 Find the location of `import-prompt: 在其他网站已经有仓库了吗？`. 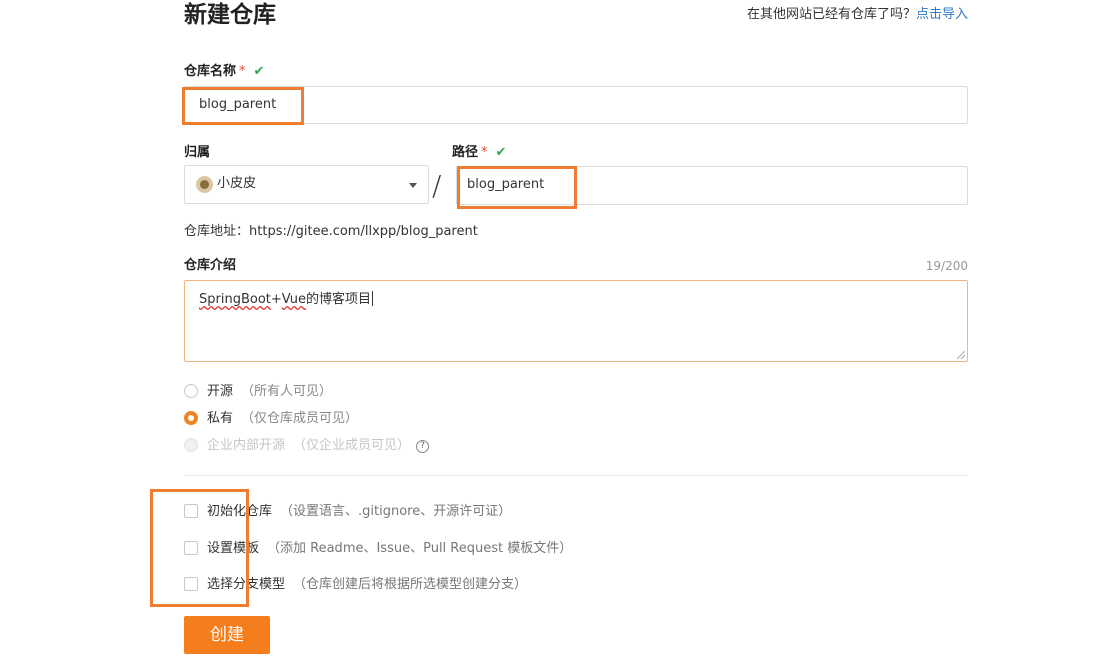

import-prompt: 在其他网站已经有仓库了吗？ is located at coordinates (831, 14).